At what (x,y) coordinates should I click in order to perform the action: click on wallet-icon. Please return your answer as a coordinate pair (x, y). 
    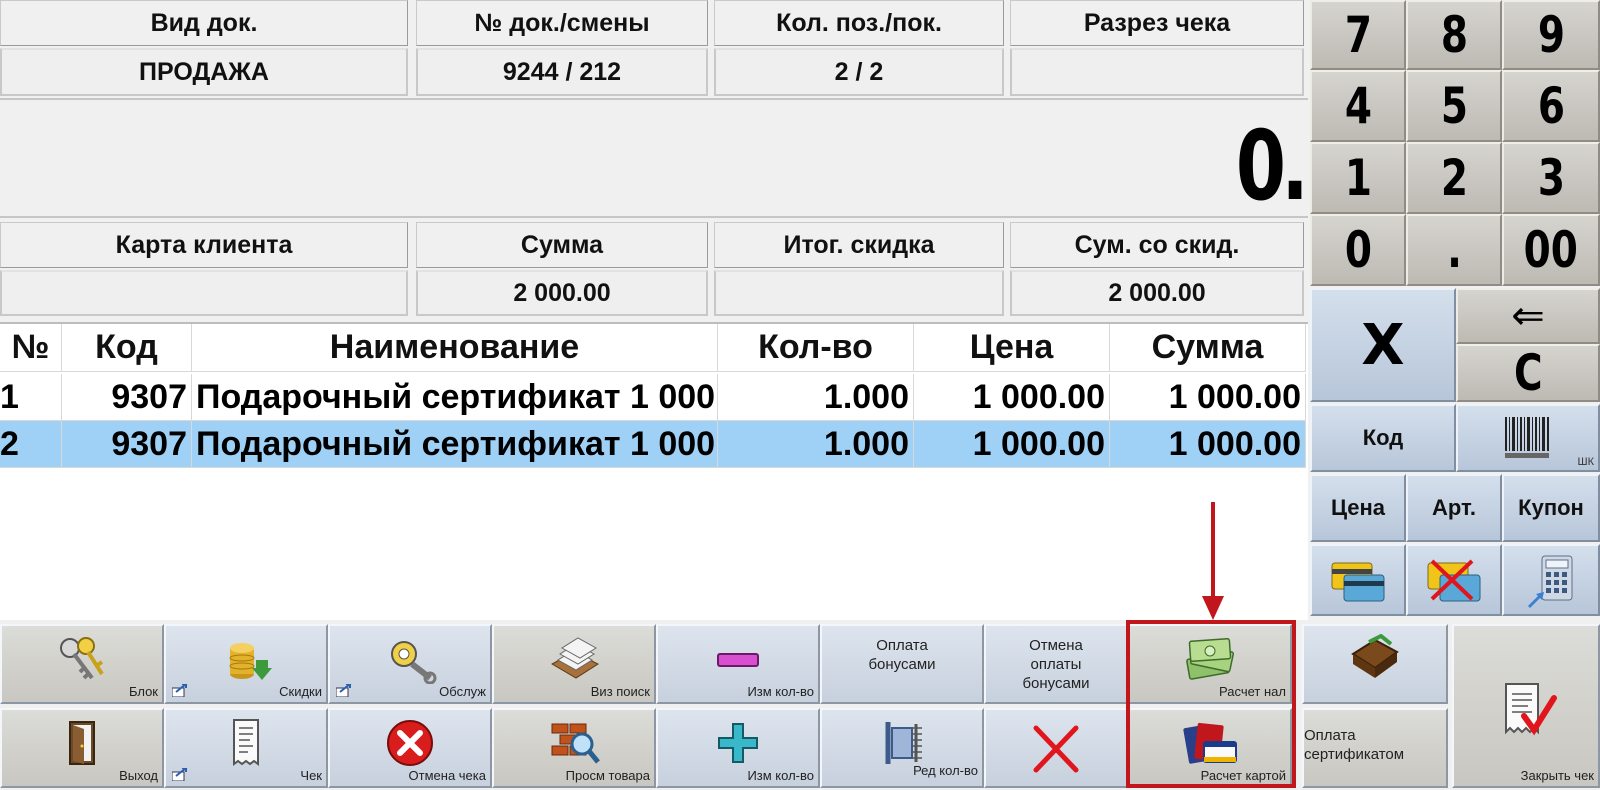
    Looking at the image, I should click on (1375, 656).